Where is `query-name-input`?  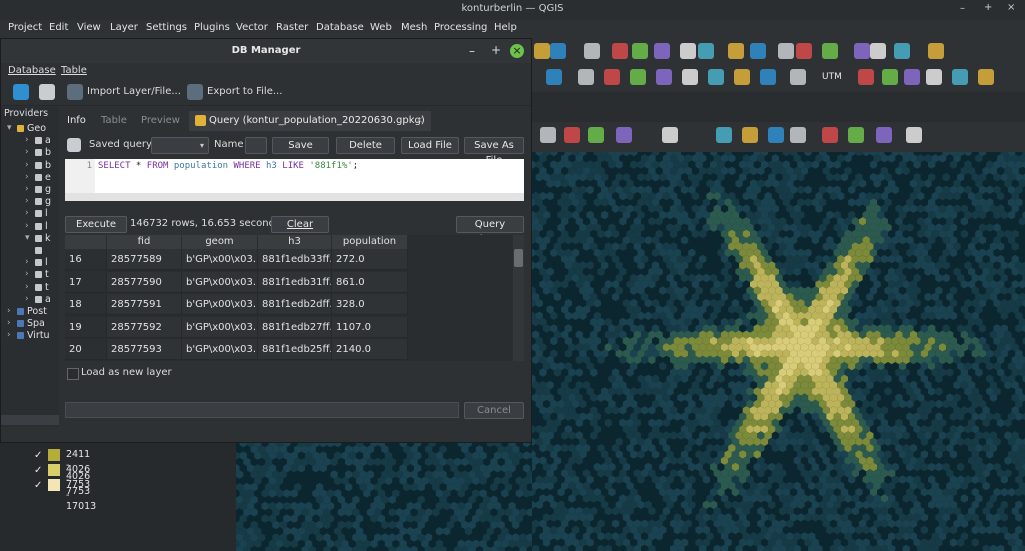
query-name-input is located at coordinates (256, 145).